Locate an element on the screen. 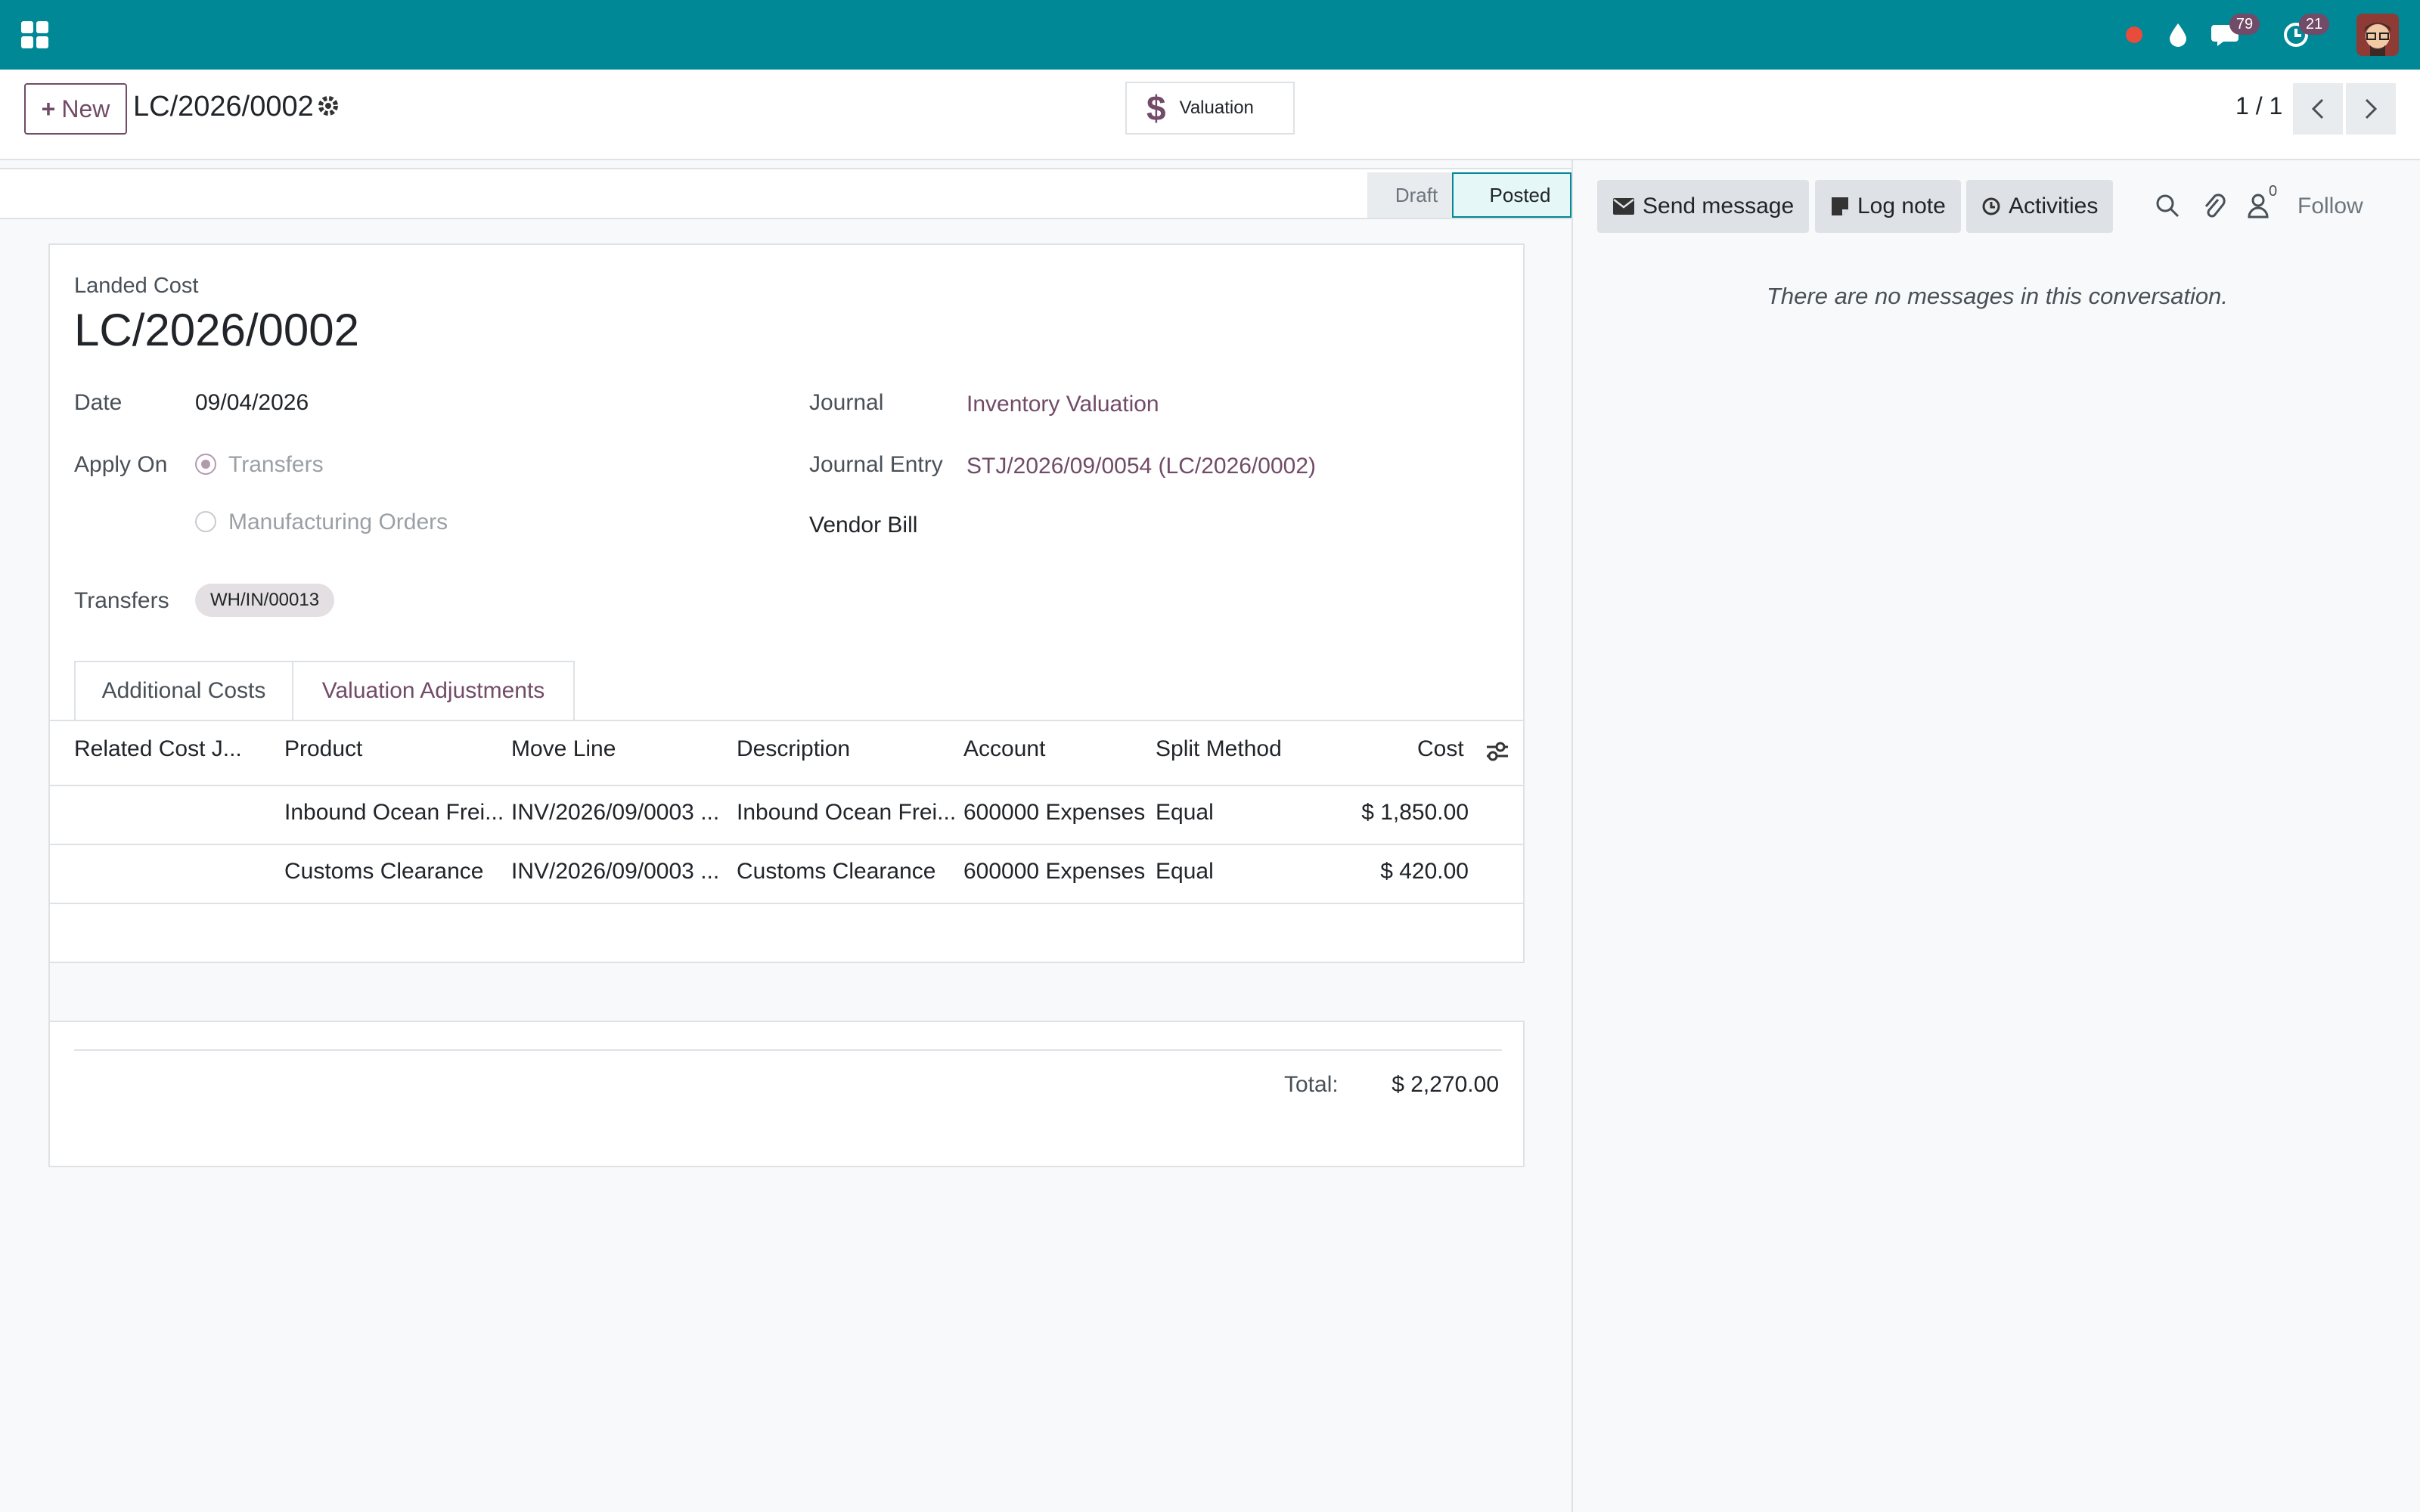  apply-on-transfers-radio is located at coordinates (205, 465).